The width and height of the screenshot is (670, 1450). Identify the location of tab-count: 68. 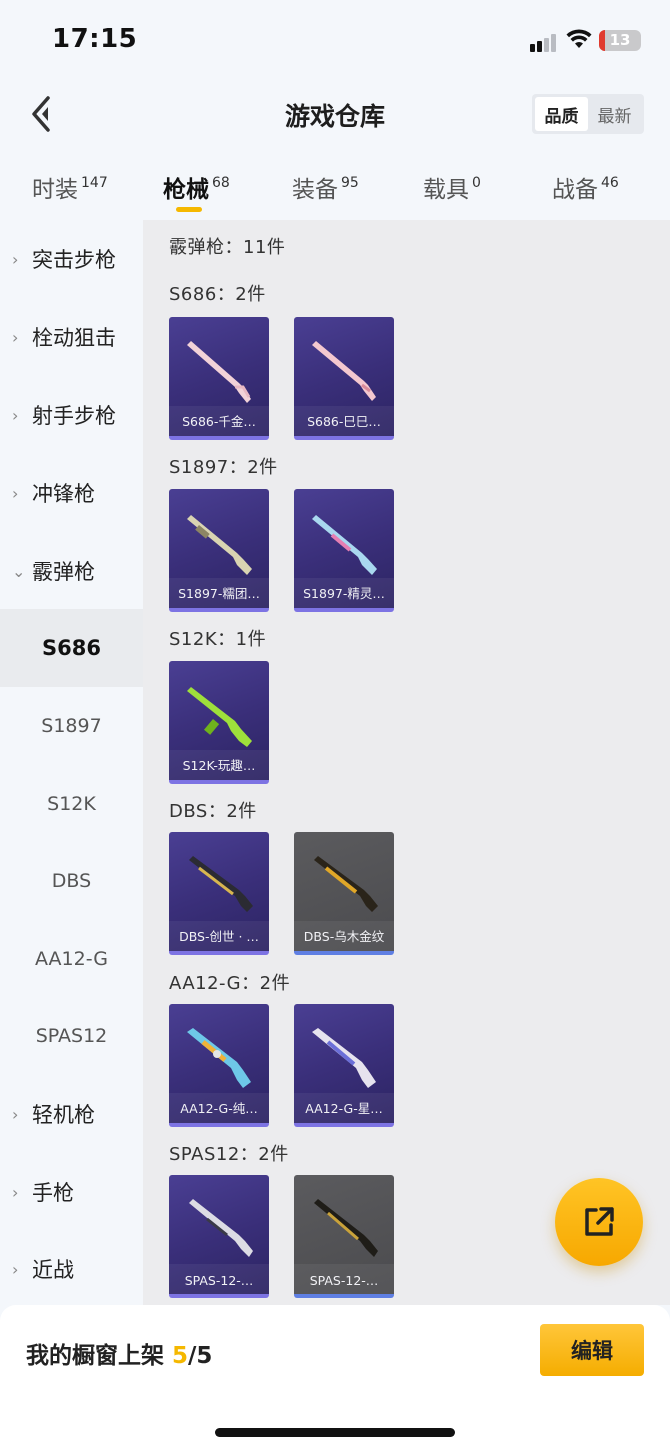
(221, 183).